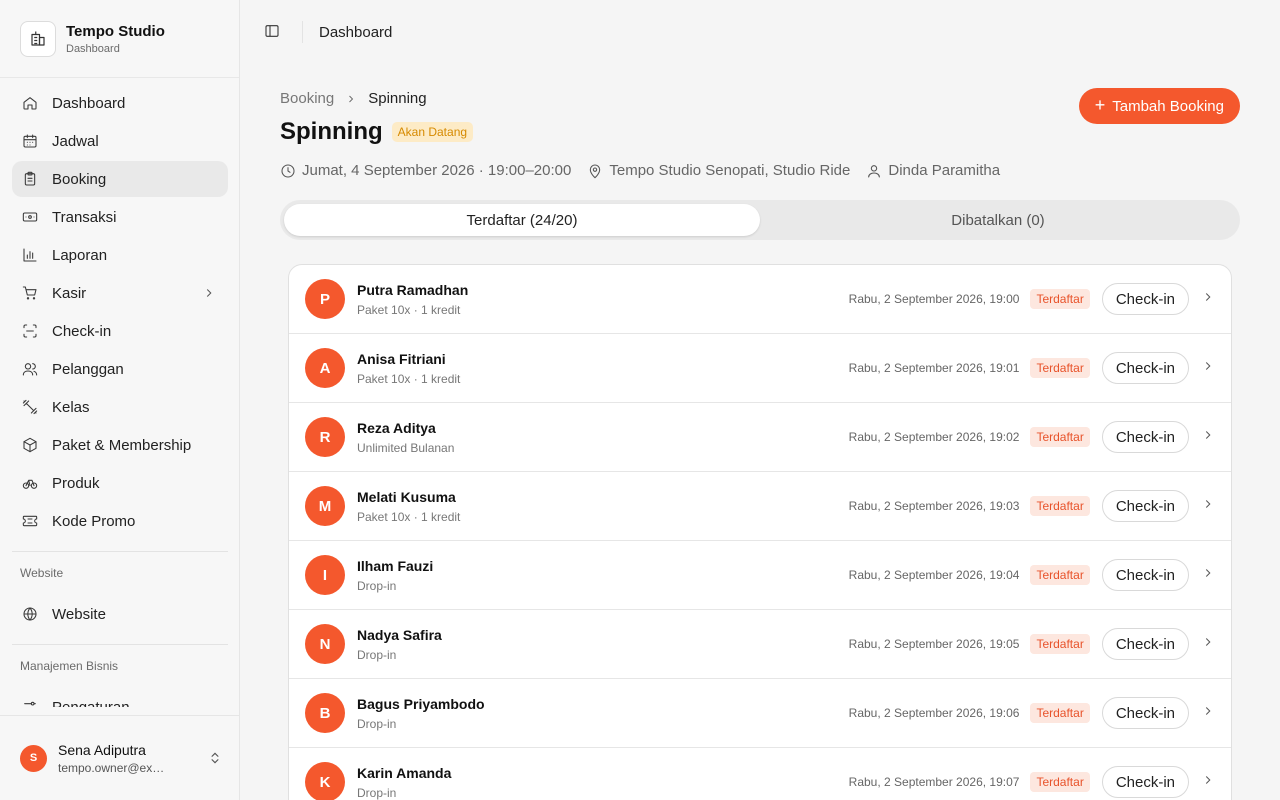 This screenshot has width=1280, height=800. I want to click on avatar: R, so click(325, 437).